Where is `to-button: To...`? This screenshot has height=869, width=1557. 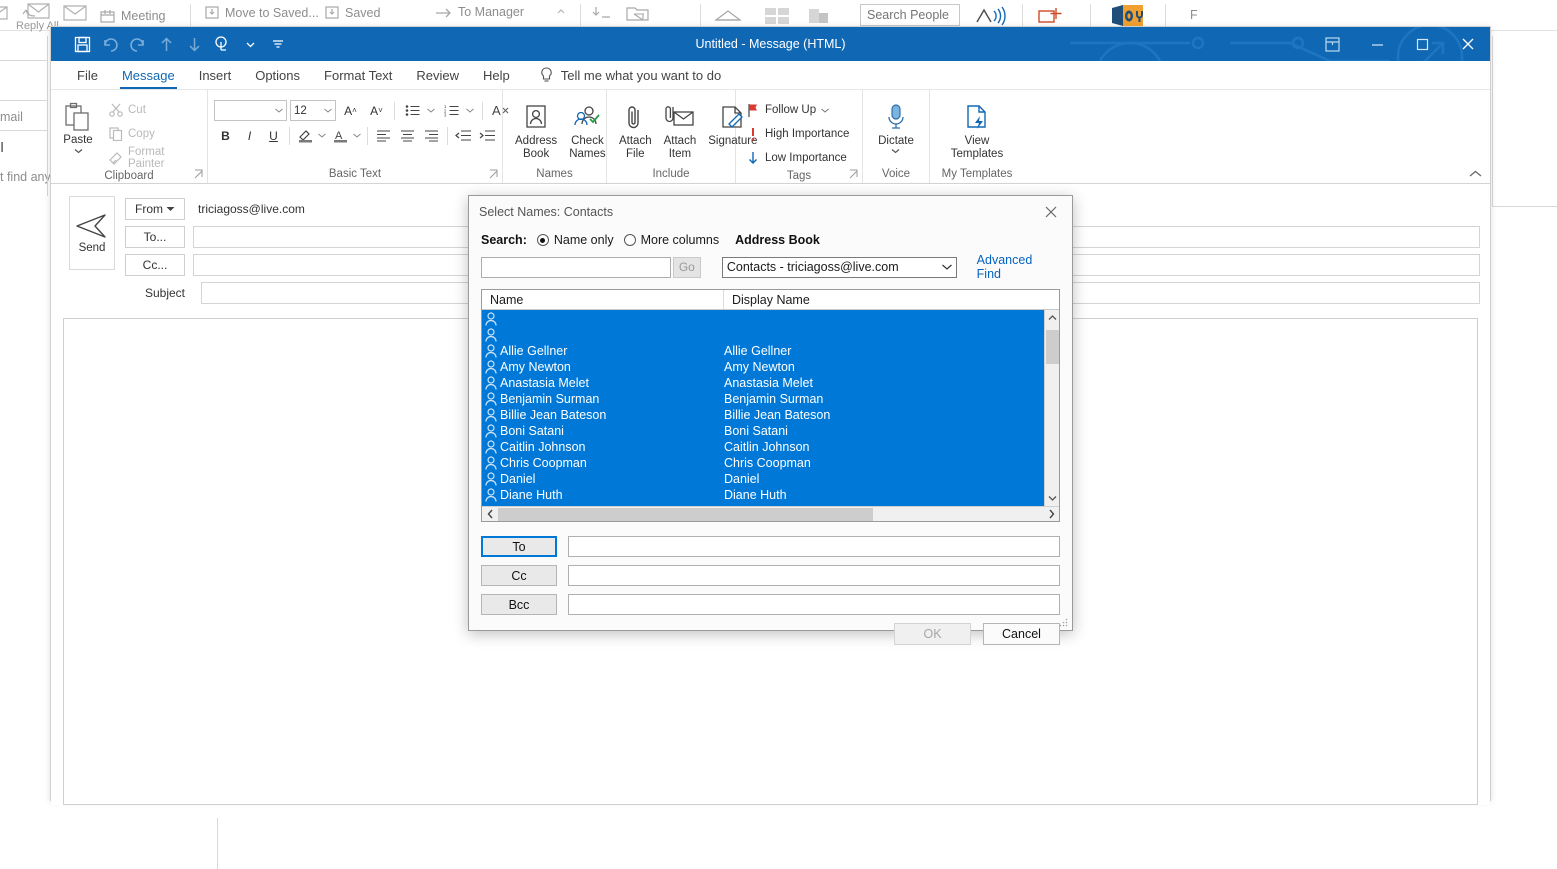 to-button: To... is located at coordinates (155, 237).